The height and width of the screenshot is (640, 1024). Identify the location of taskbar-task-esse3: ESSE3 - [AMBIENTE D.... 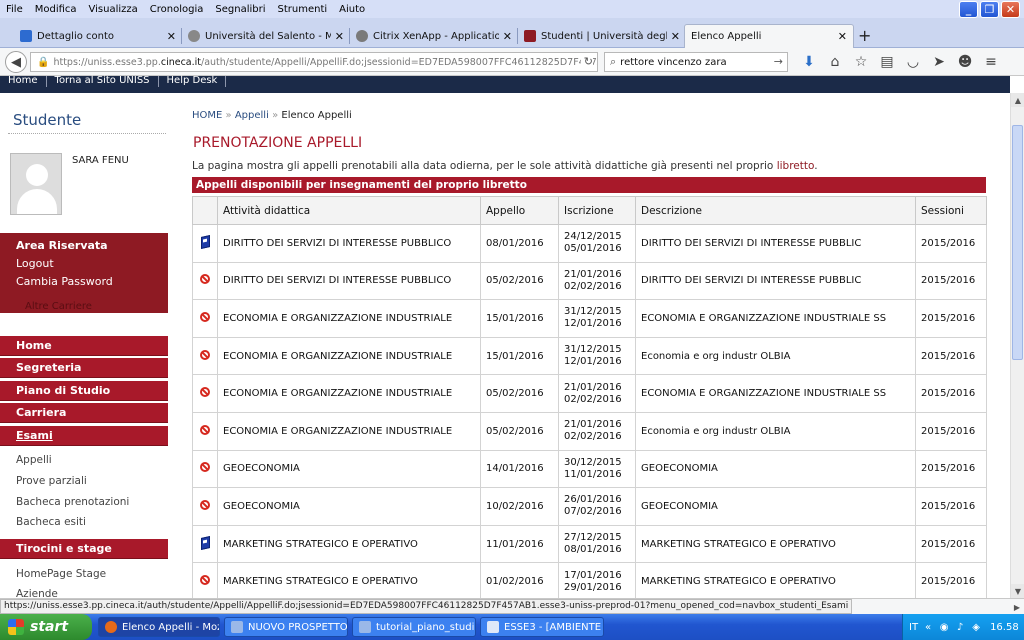
(542, 627).